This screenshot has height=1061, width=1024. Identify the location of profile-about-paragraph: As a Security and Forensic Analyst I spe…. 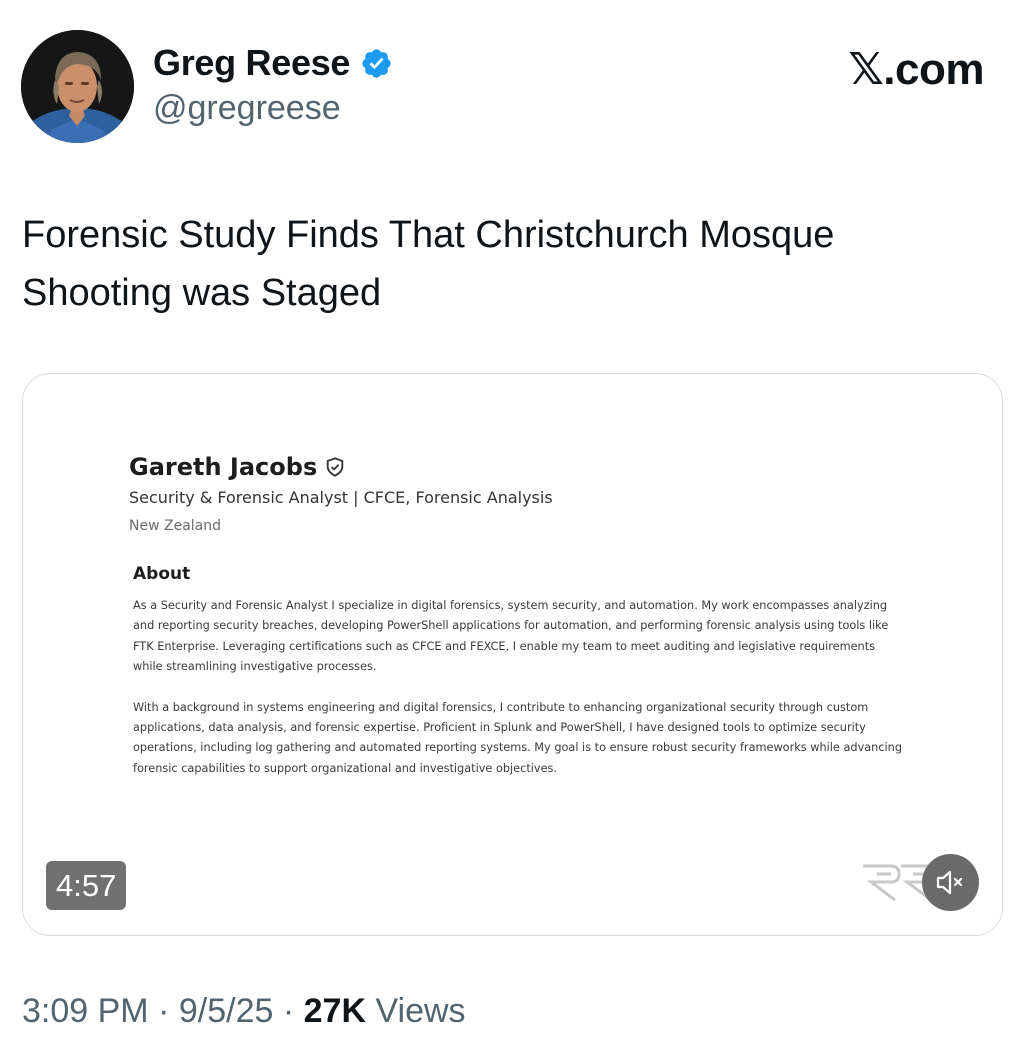
(511, 636).